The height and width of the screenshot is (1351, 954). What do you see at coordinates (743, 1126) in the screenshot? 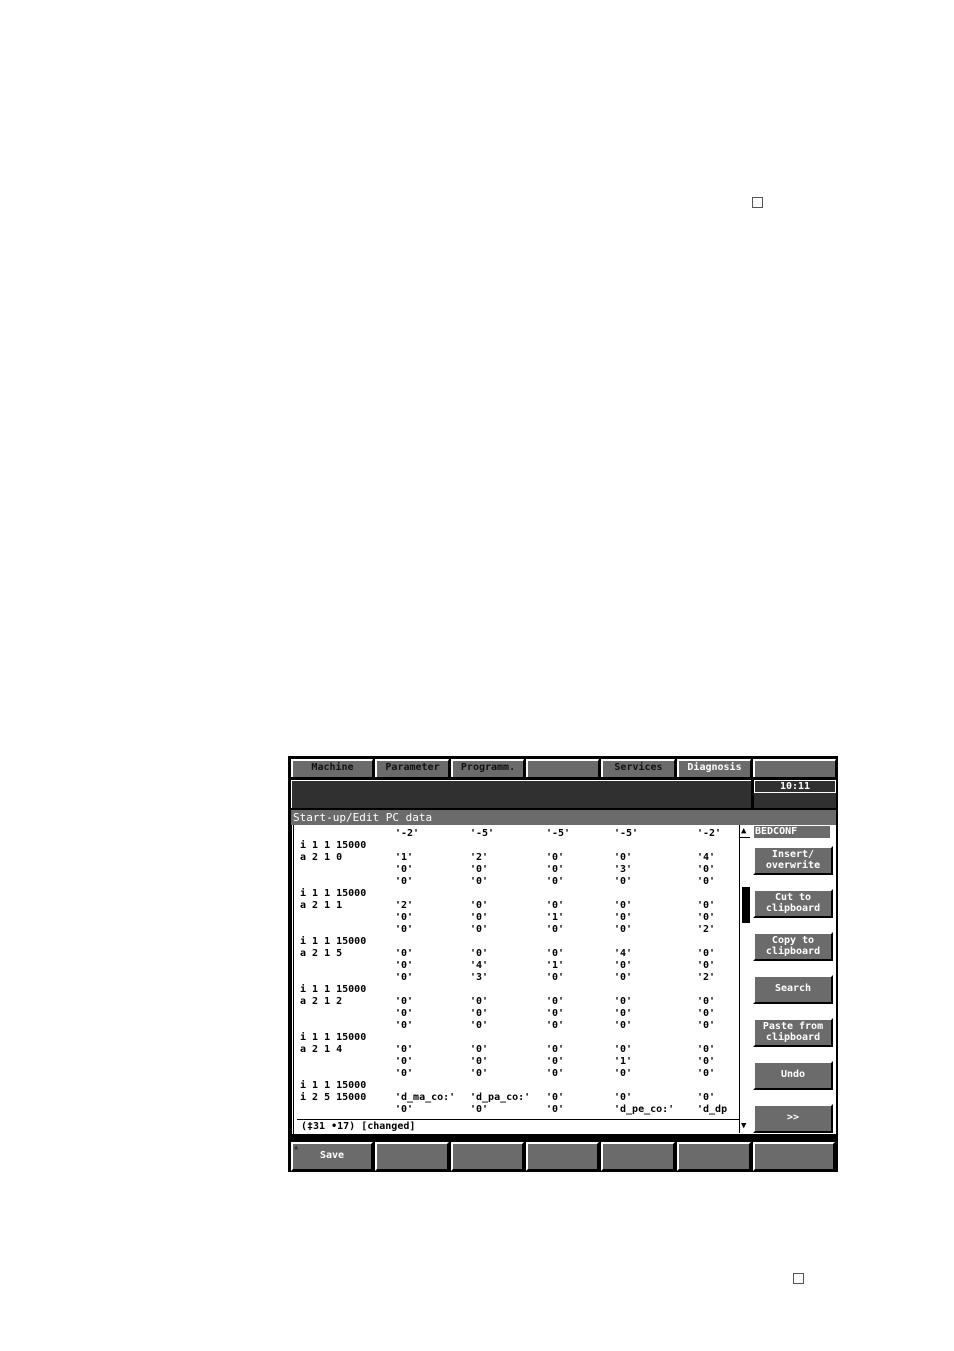
I see `scroll-down-icon: ▼` at bounding box center [743, 1126].